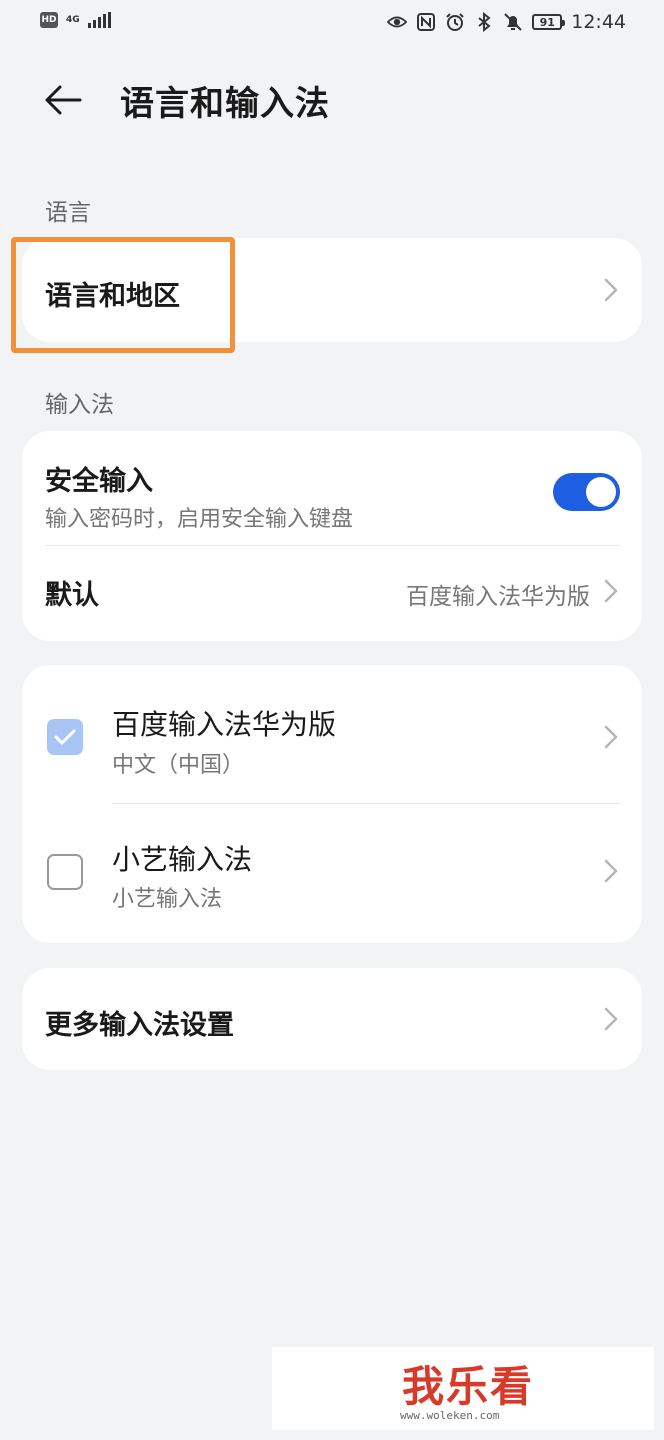 Image resolution: width=664 pixels, height=1440 pixels. What do you see at coordinates (123, 295) in the screenshot?
I see `highlight-box` at bounding box center [123, 295].